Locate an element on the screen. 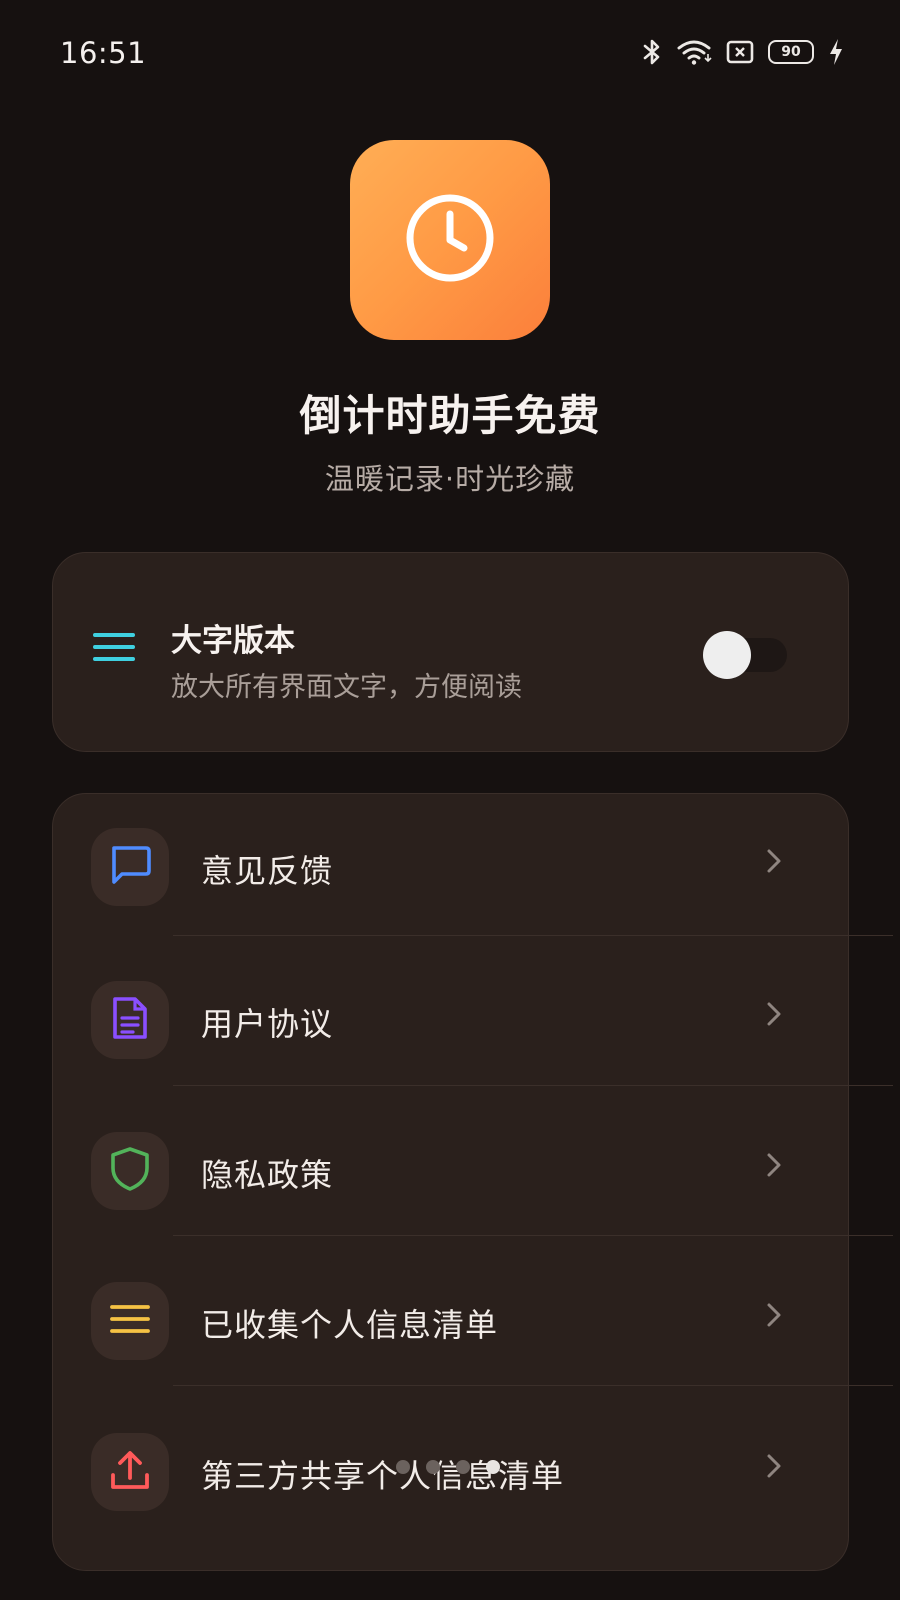  charging-icon is located at coordinates (836, 52).